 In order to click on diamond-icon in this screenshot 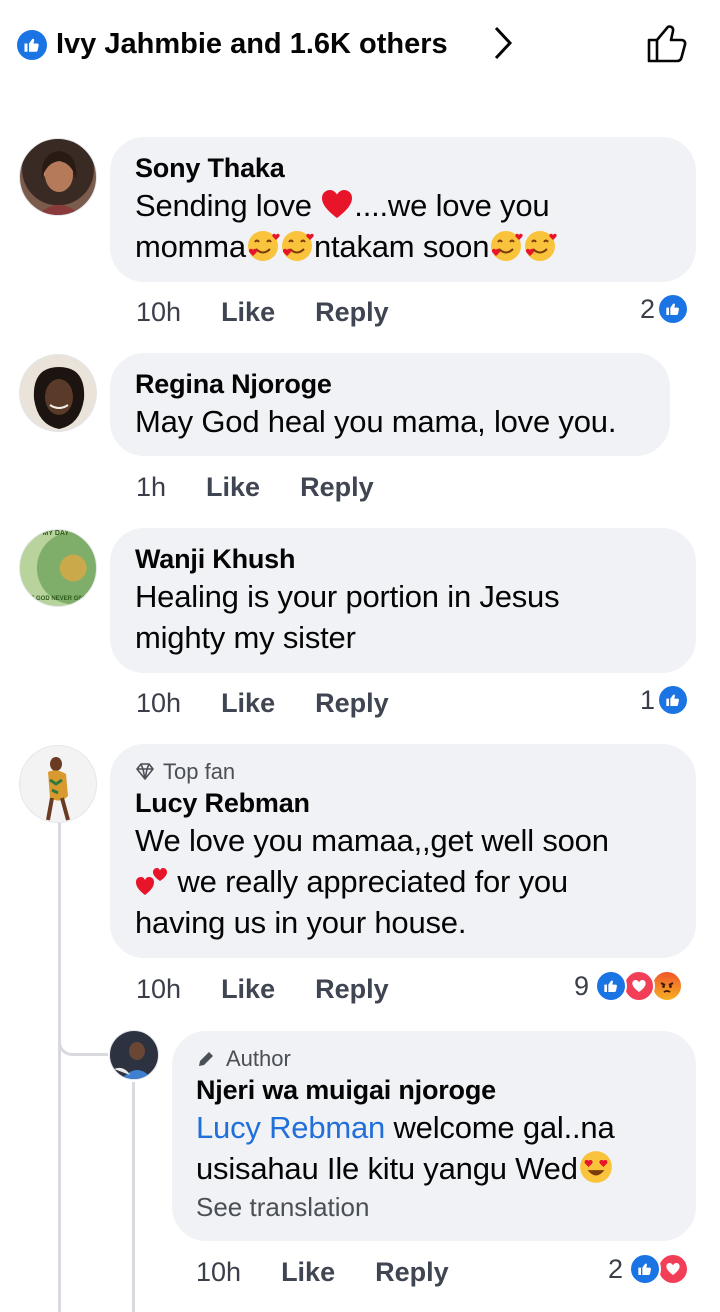, I will do `click(145, 771)`.